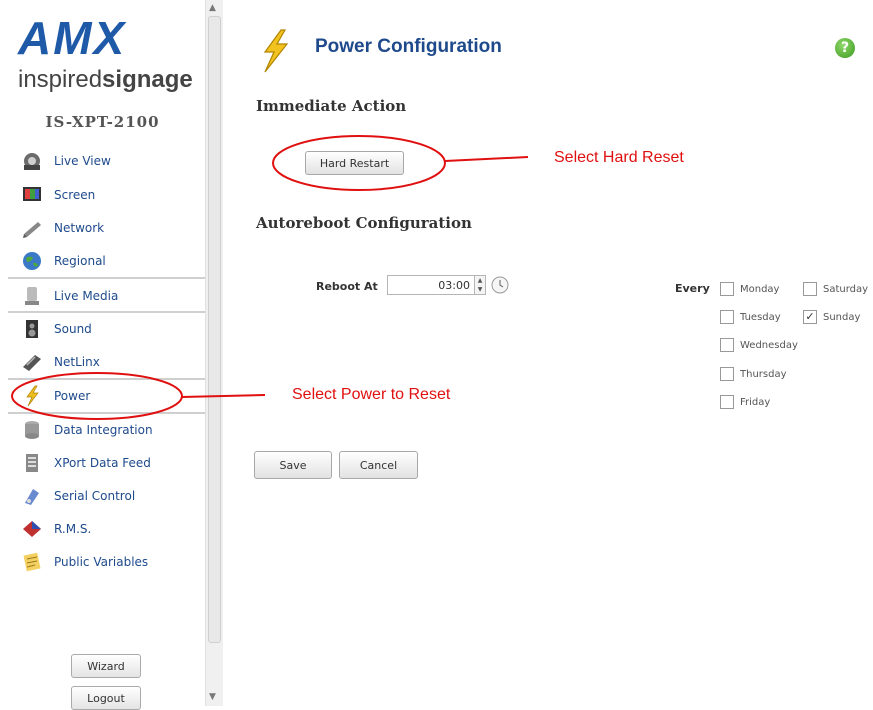 This screenshot has height=710, width=873. I want to click on logout-button: Logout, so click(106, 698).